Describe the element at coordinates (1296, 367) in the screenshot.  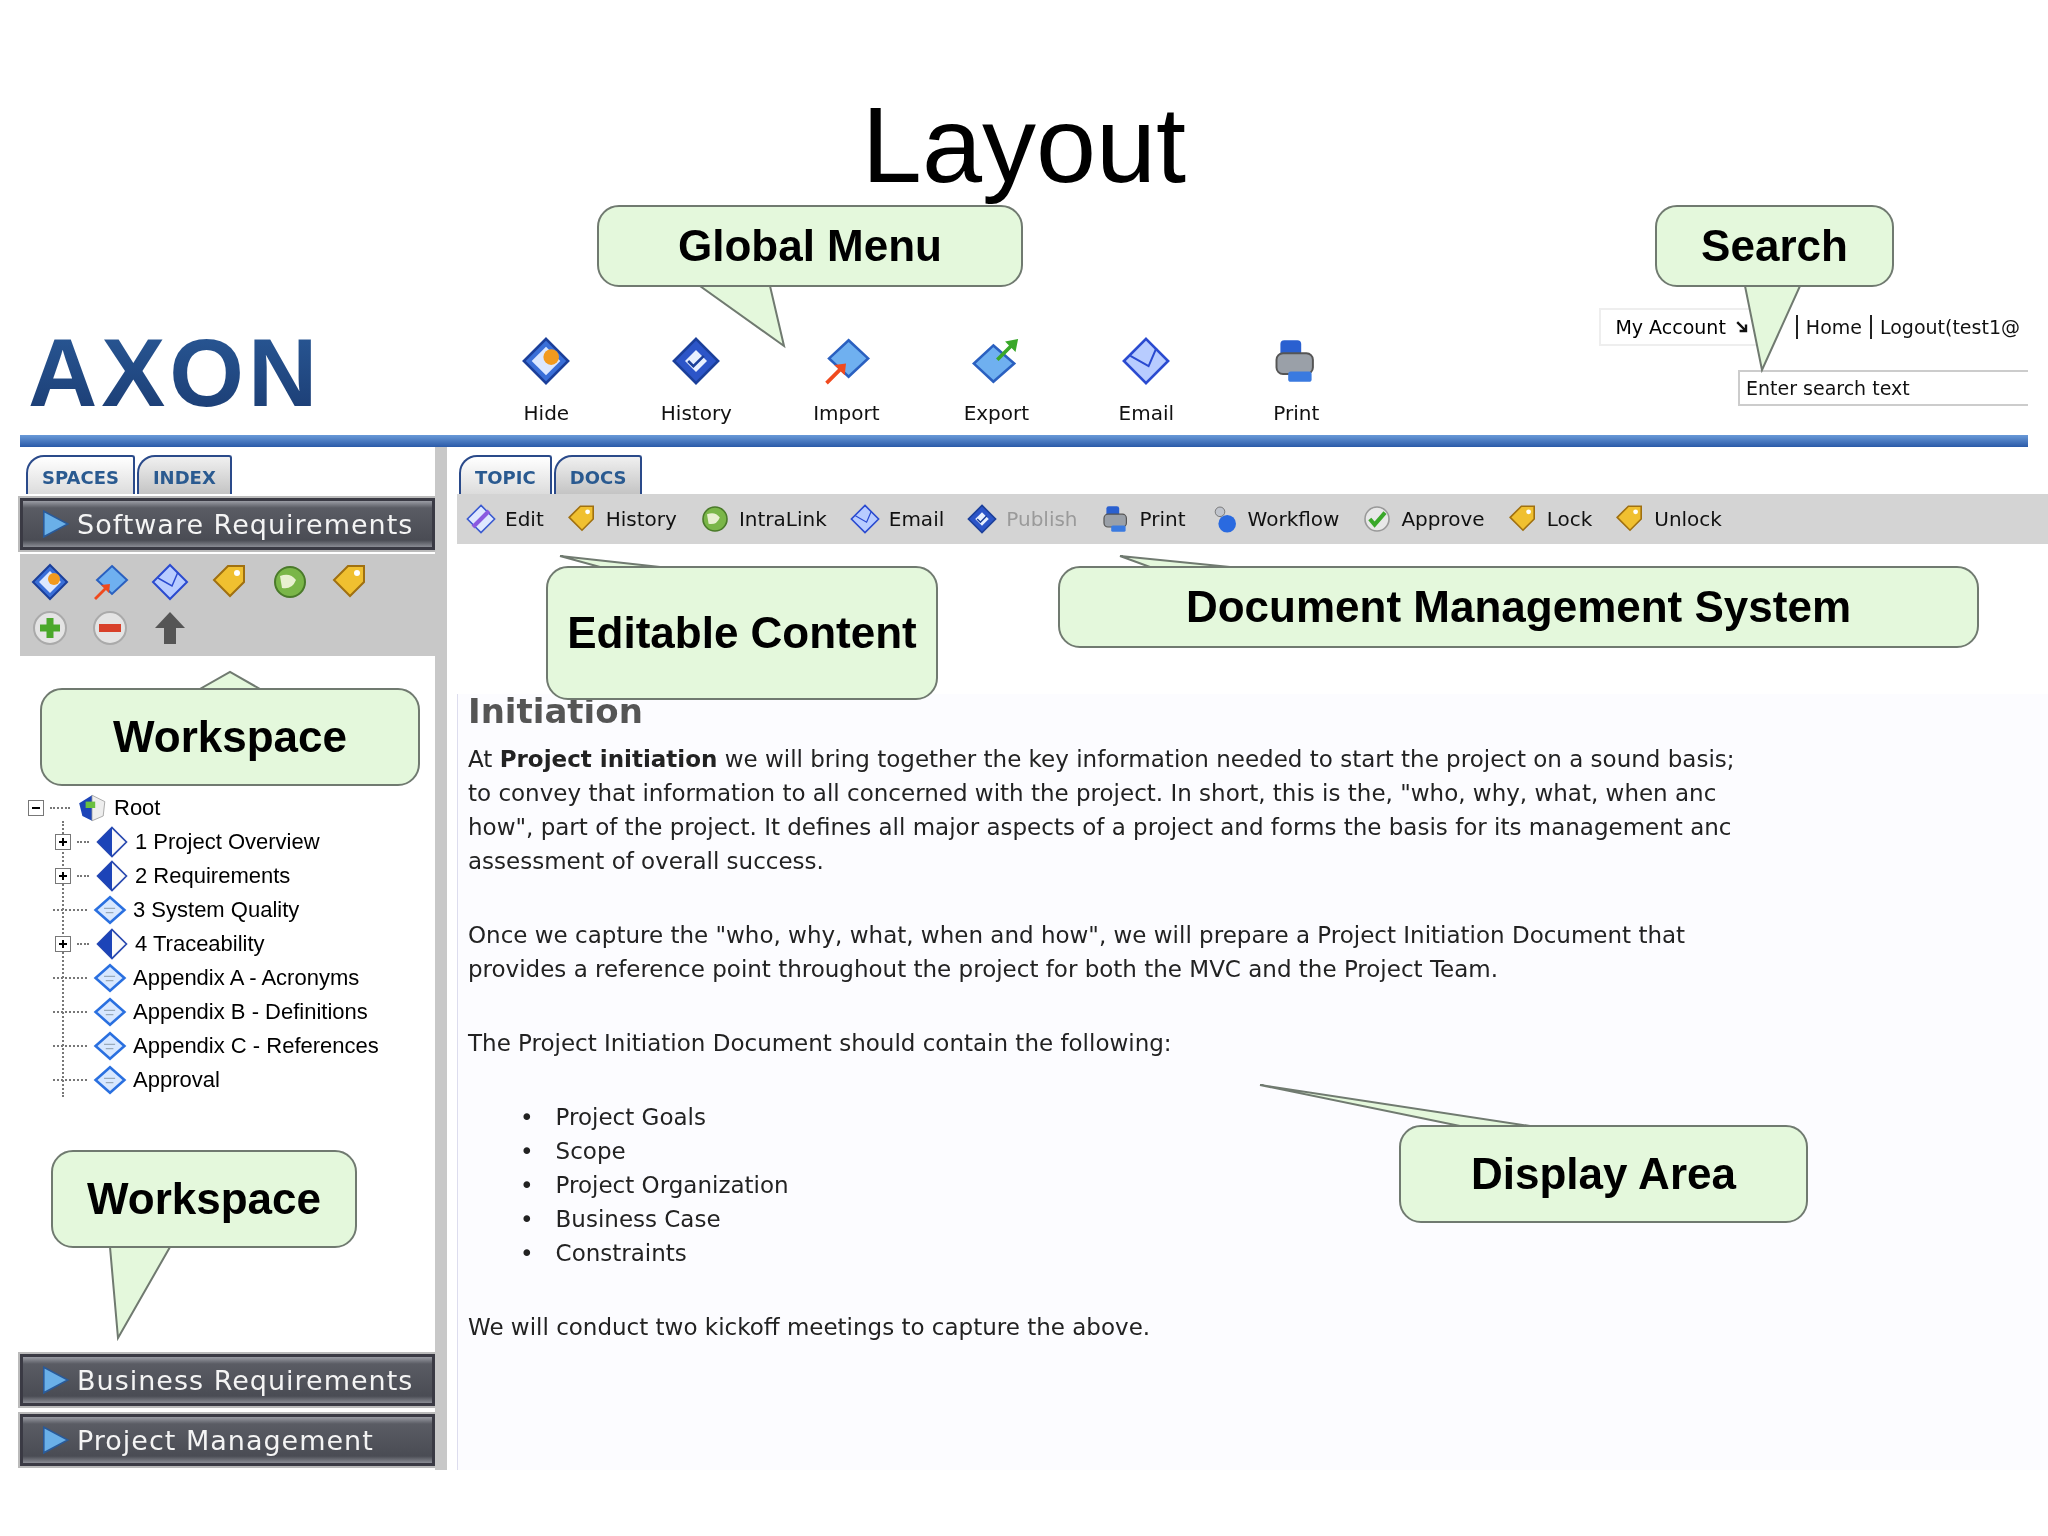
I see `menu-button: Print` at that location.